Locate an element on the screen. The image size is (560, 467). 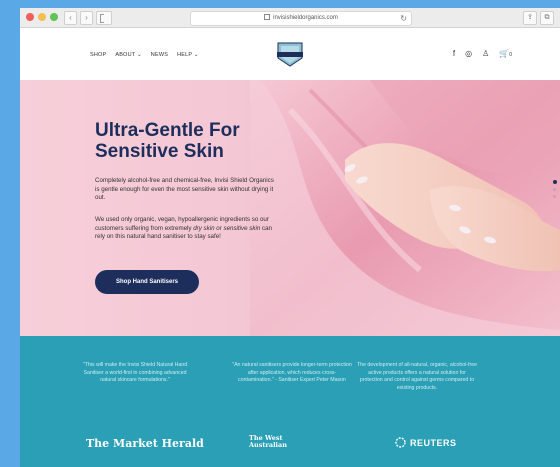
shop-hand-sanitisers-button: Shop Hand Sanitisers is located at coordinates (147, 282).